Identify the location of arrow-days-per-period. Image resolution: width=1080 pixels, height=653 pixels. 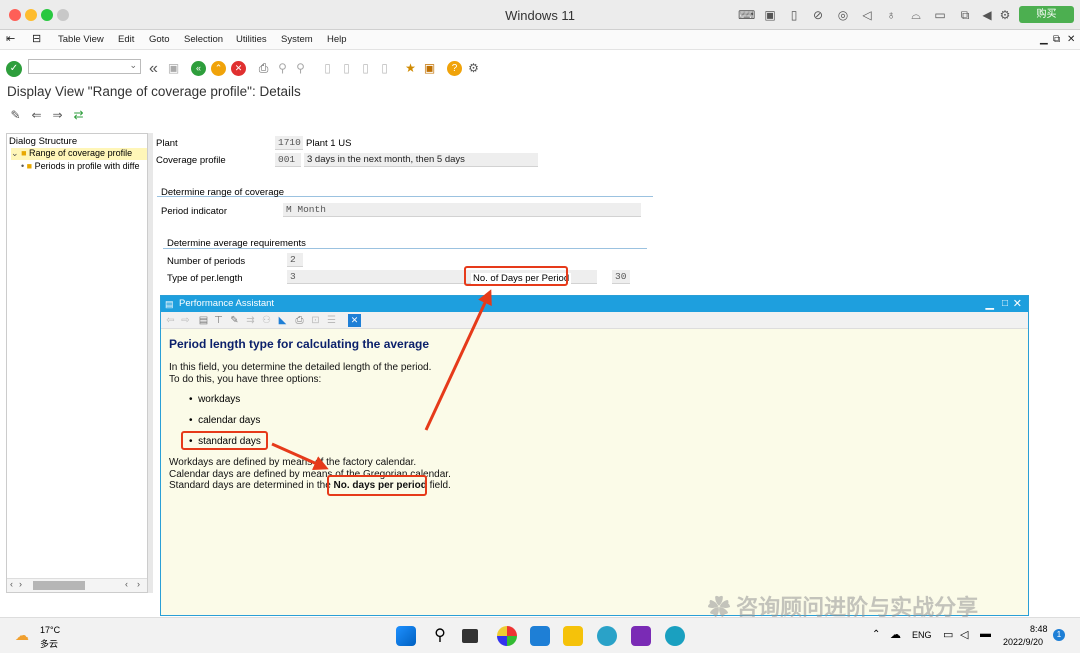
(458, 360).